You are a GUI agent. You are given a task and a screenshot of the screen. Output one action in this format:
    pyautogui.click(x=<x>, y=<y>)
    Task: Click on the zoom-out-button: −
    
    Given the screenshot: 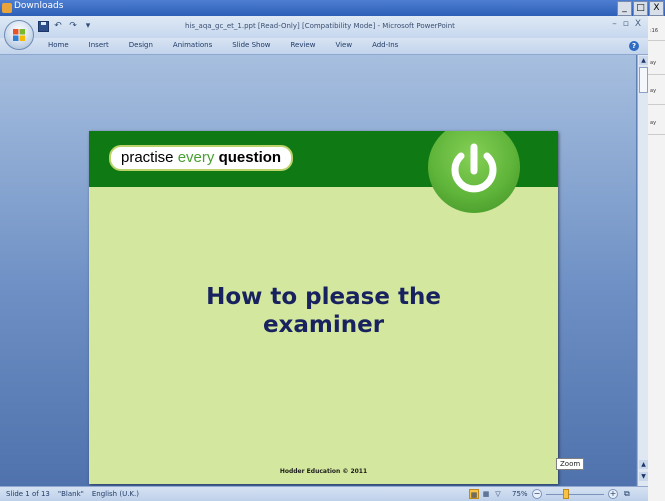 What is the action you would take?
    pyautogui.click(x=537, y=494)
    